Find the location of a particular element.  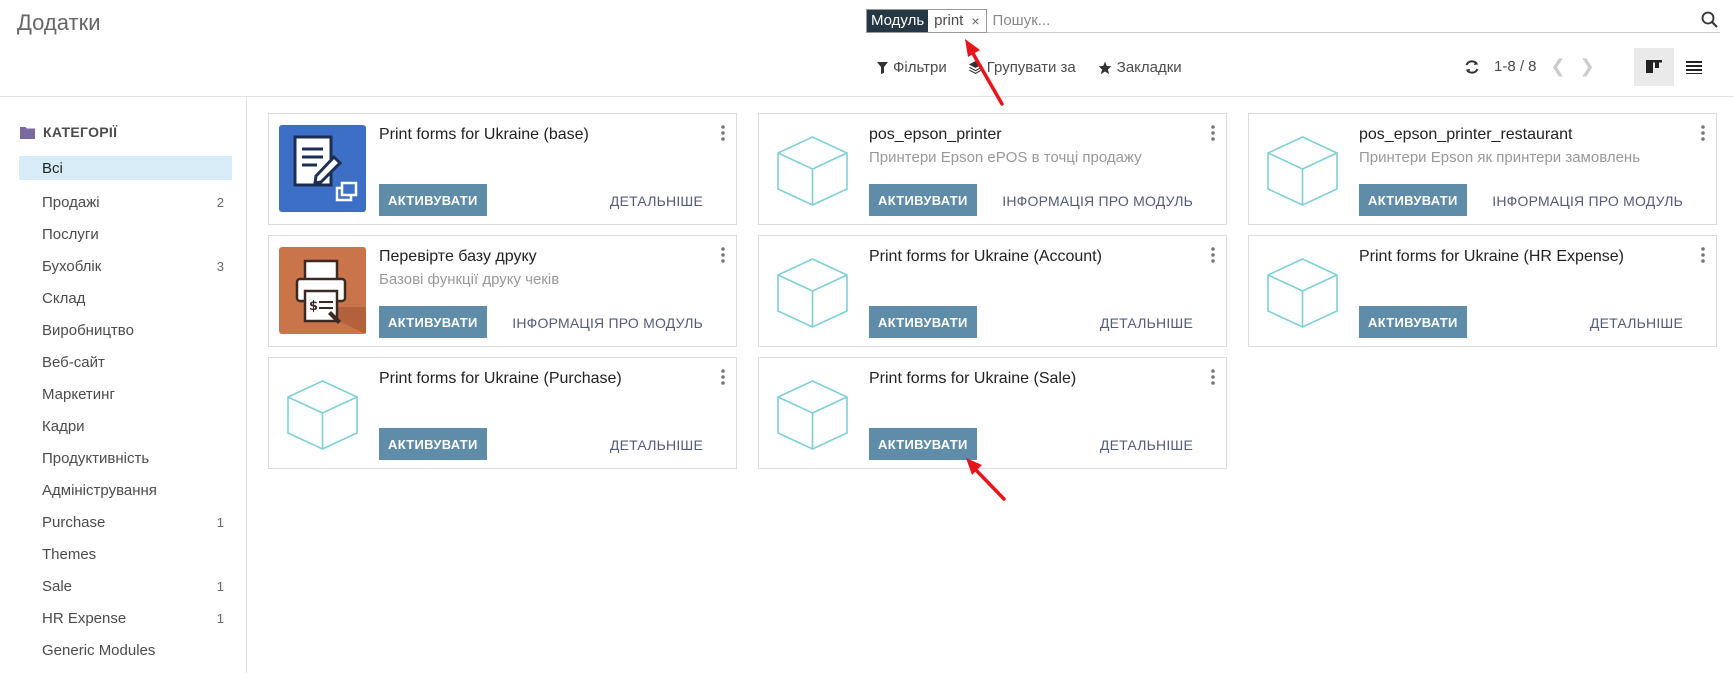

category-item-manufacturing: Виробництво is located at coordinates (125, 330).